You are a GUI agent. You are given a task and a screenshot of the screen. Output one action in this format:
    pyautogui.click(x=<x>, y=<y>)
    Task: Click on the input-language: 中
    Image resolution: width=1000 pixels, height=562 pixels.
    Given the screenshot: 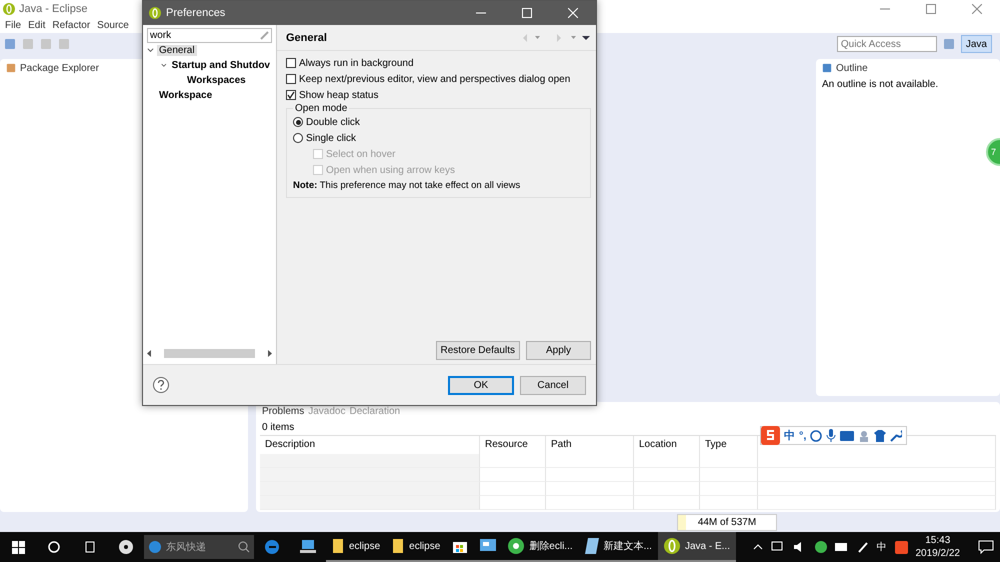 What is the action you would take?
    pyautogui.click(x=881, y=547)
    